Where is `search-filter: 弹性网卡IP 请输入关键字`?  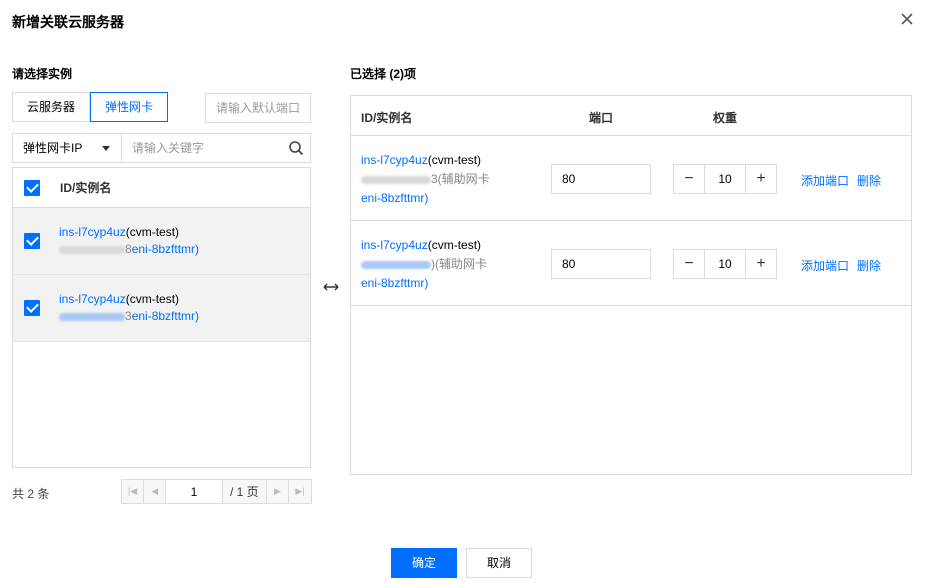 search-filter: 弹性网卡IP 请输入关键字 is located at coordinates (161, 148).